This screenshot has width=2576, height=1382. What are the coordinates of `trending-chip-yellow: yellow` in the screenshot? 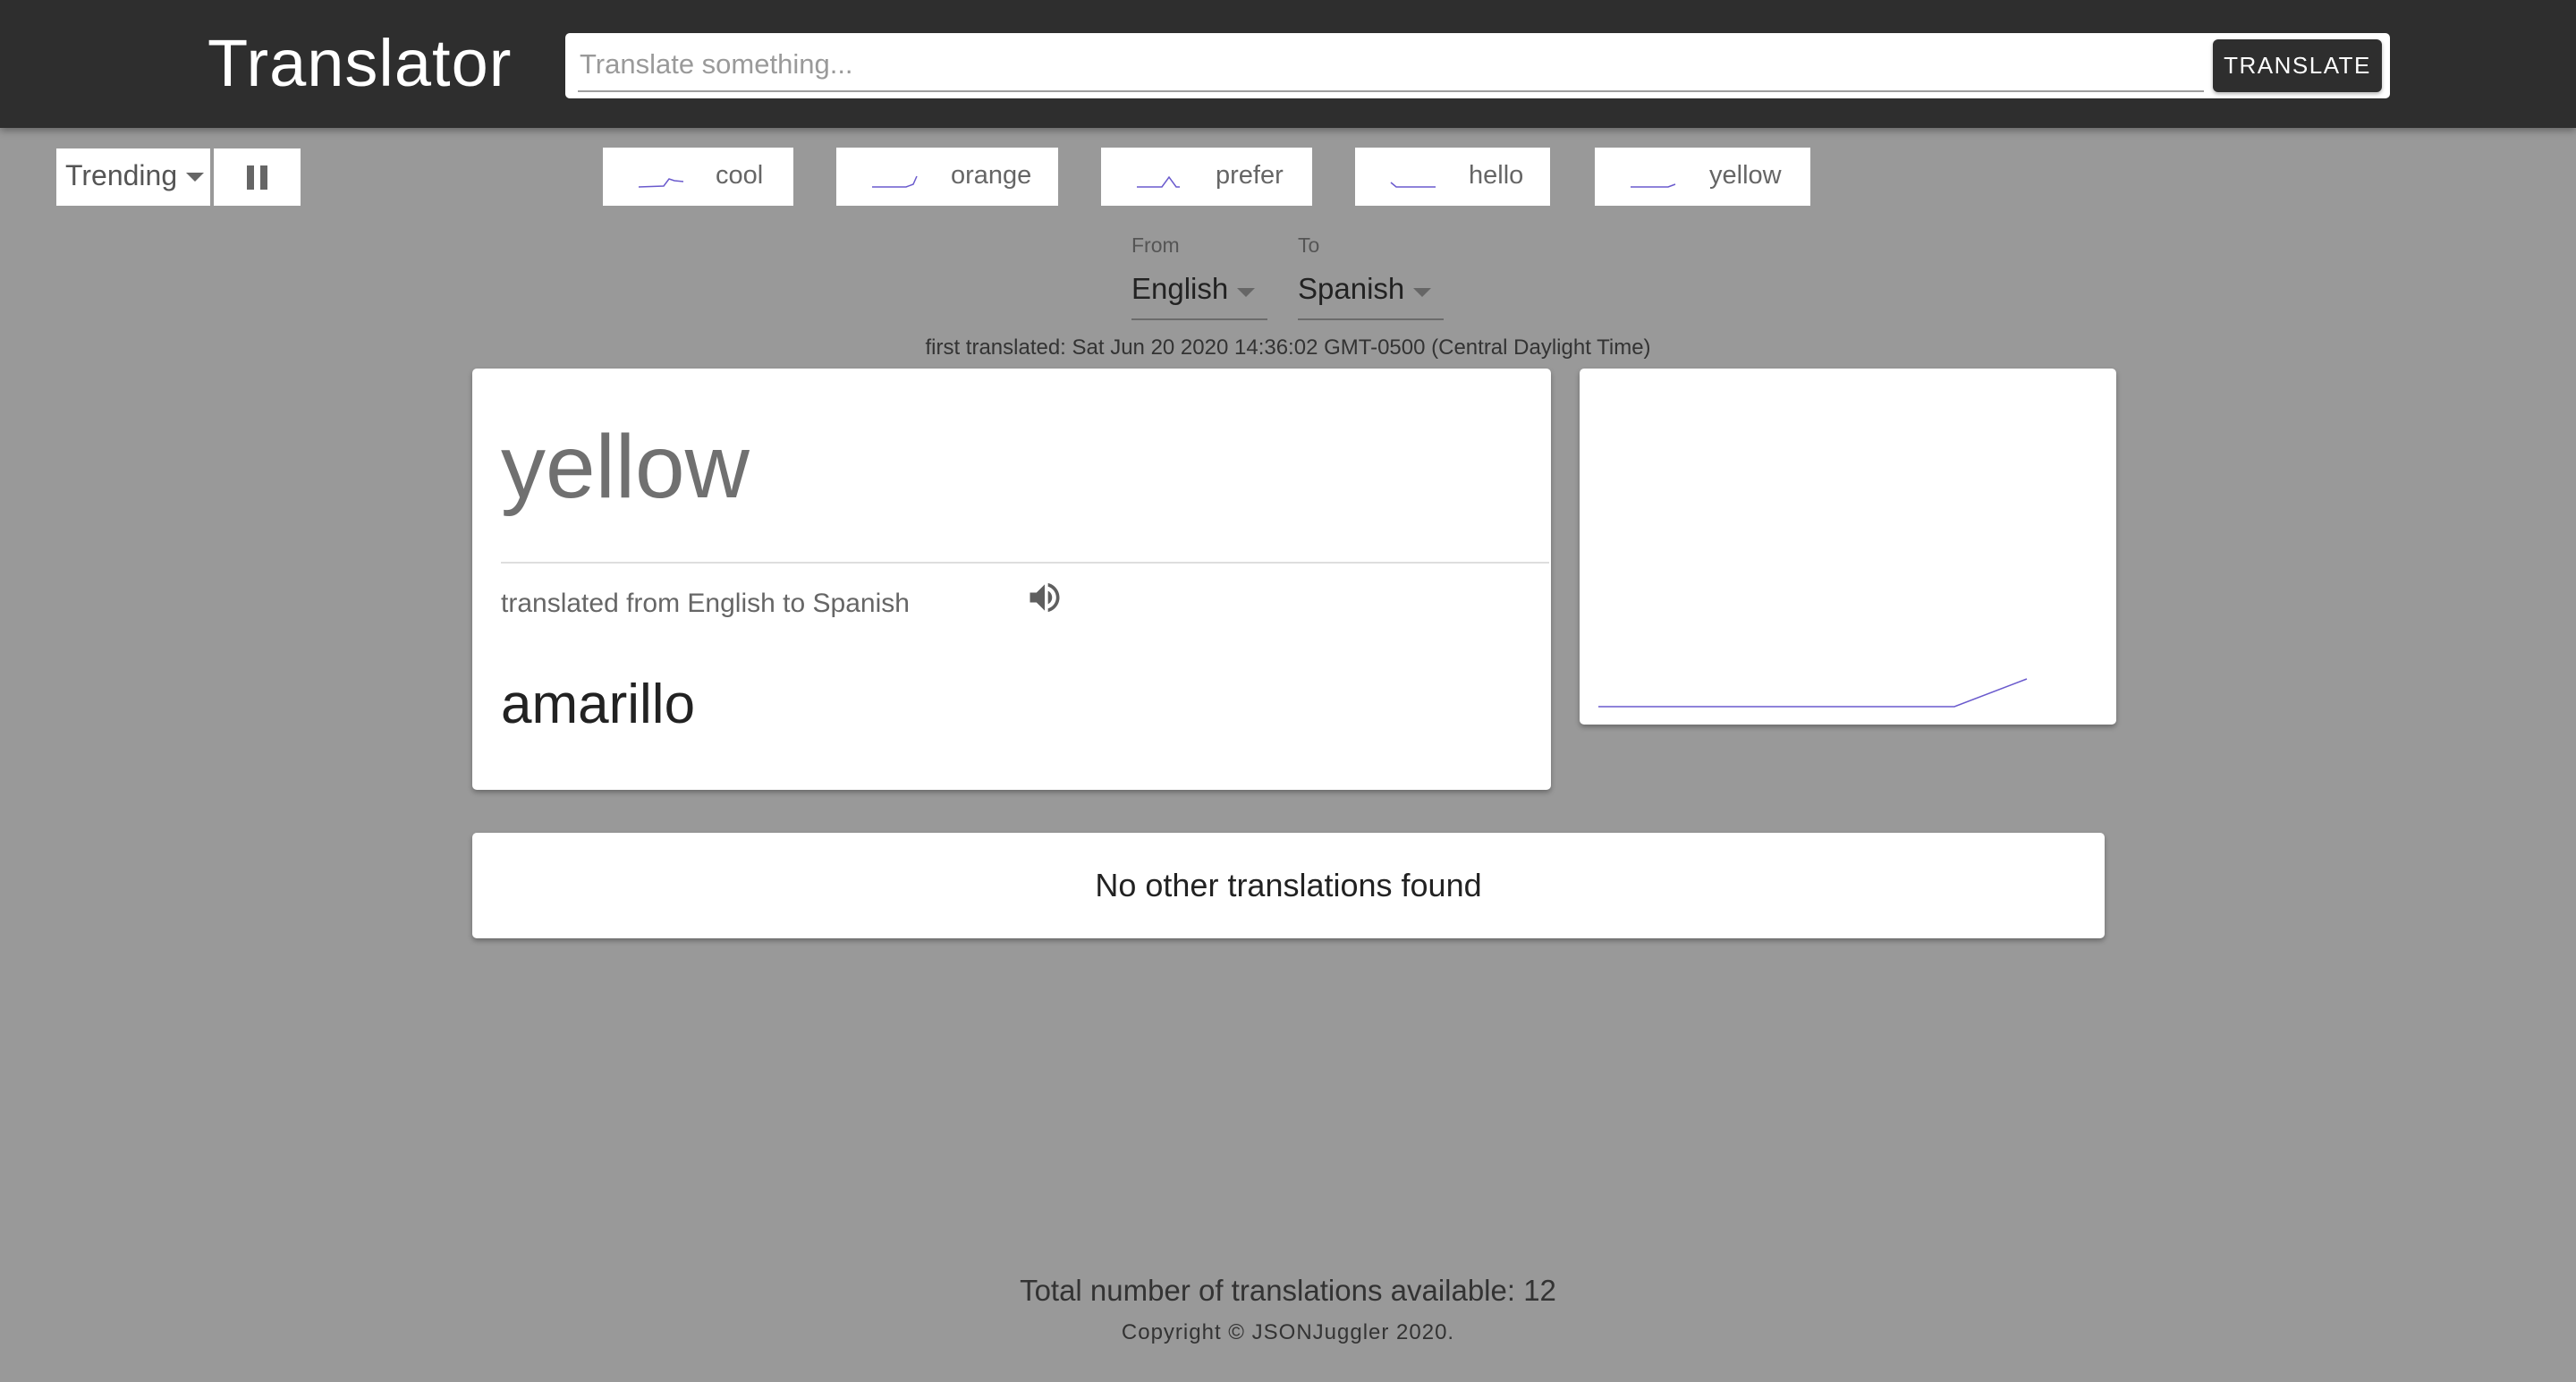 It's located at (1702, 177).